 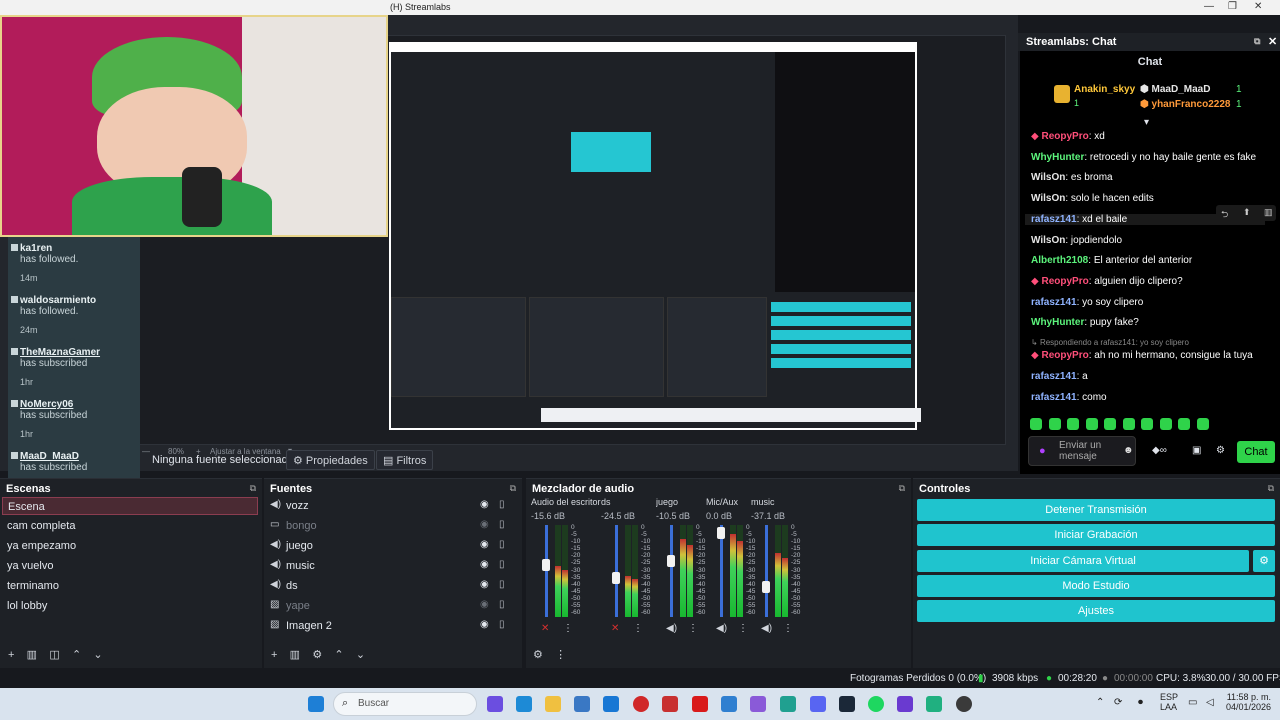 What do you see at coordinates (1220, 450) in the screenshot?
I see `settings-icon: ⚙` at bounding box center [1220, 450].